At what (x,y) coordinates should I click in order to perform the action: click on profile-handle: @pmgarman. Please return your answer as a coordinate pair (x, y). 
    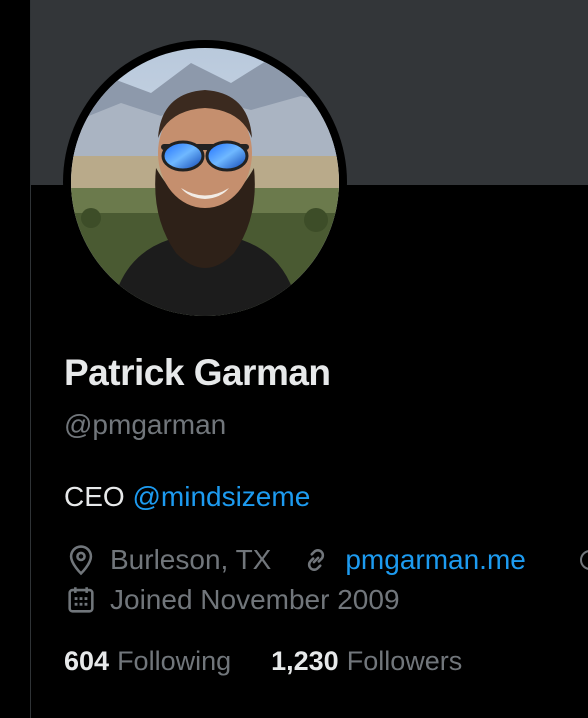
    Looking at the image, I should click on (145, 424).